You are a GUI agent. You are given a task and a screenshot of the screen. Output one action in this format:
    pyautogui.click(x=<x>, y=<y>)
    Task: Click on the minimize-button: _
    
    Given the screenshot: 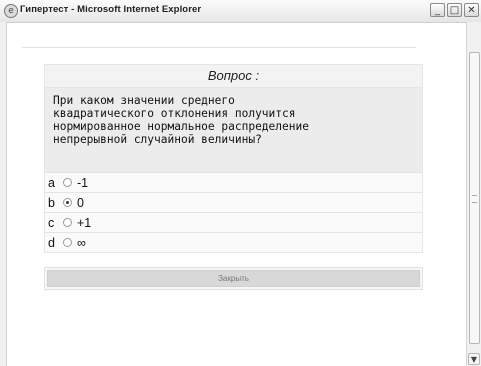 What is the action you would take?
    pyautogui.click(x=437, y=10)
    